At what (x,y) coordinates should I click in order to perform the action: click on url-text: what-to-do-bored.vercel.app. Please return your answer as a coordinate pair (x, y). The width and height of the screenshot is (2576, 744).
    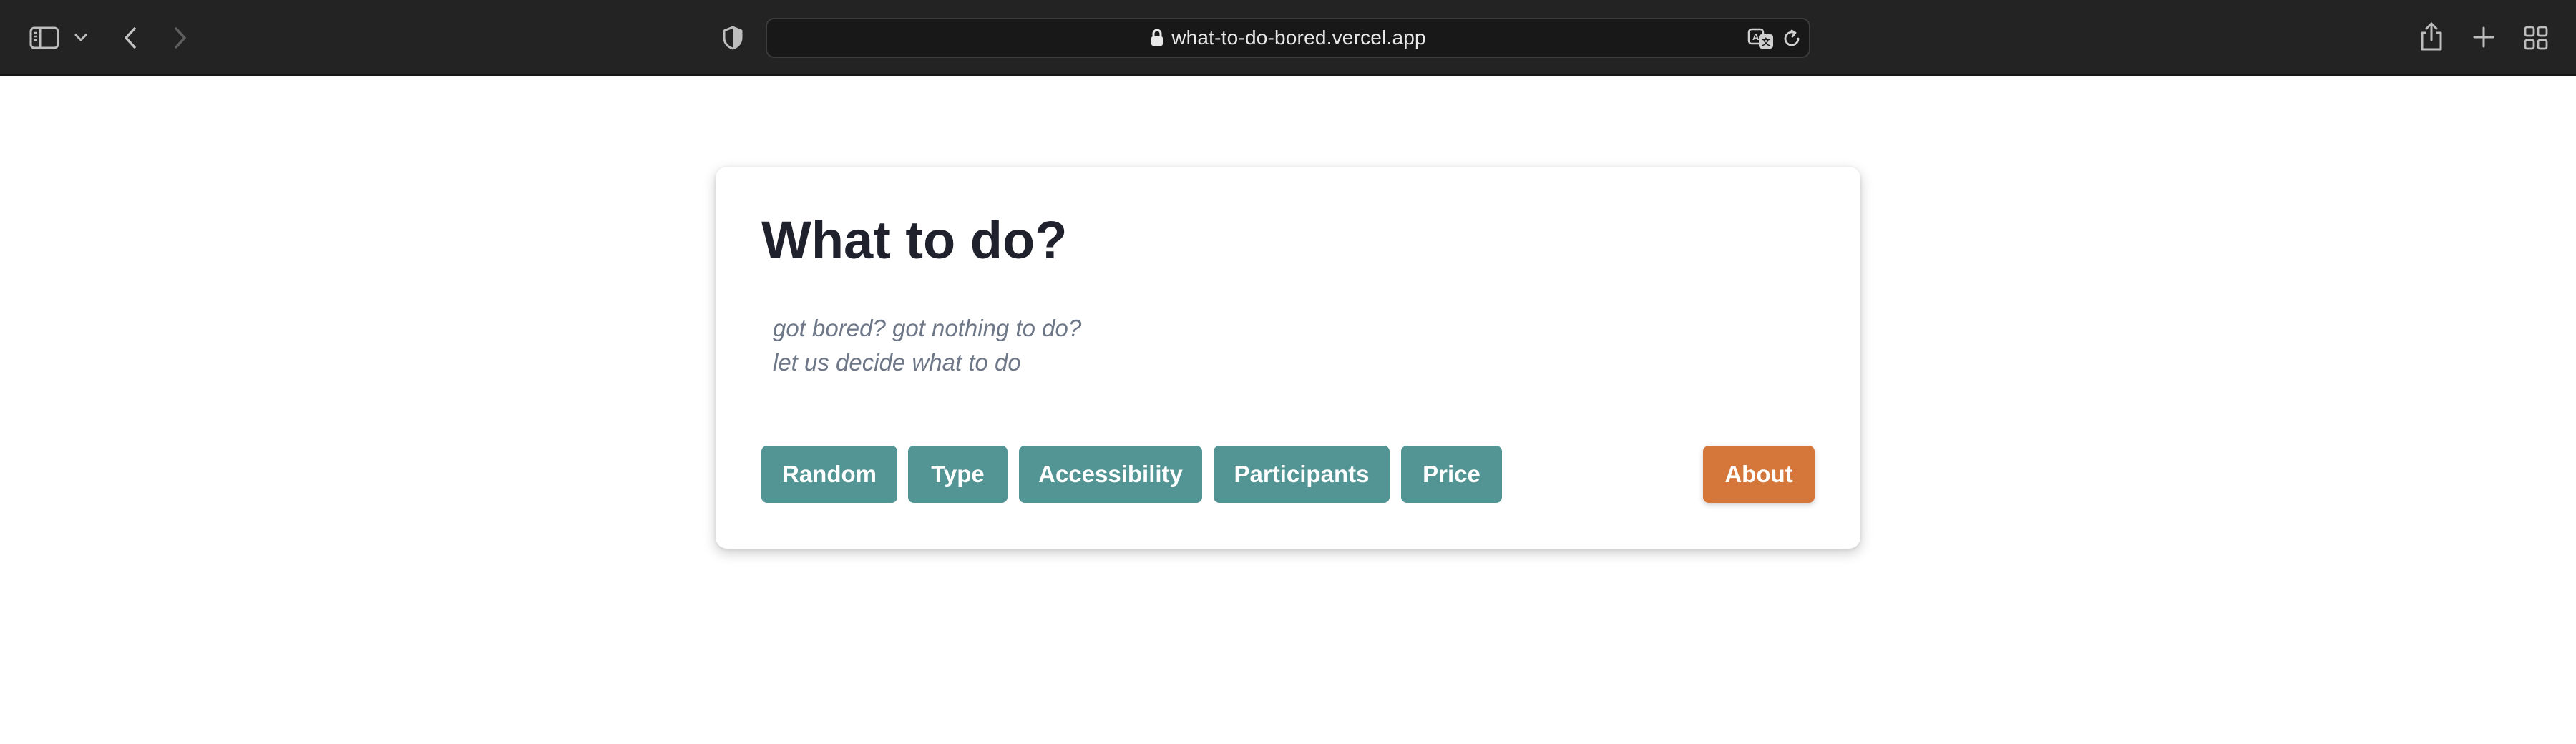
    Looking at the image, I should click on (1298, 37).